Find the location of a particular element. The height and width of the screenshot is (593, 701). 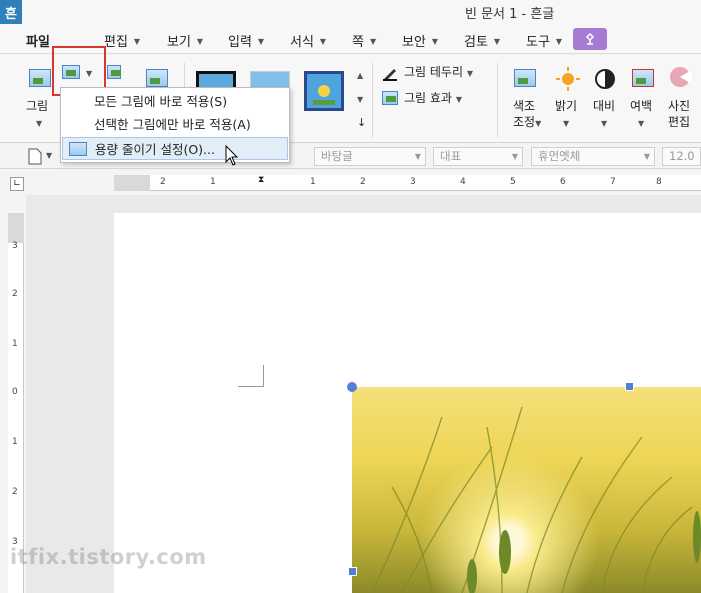

font-combo: 휴먼옛체 ▼ is located at coordinates (593, 156).